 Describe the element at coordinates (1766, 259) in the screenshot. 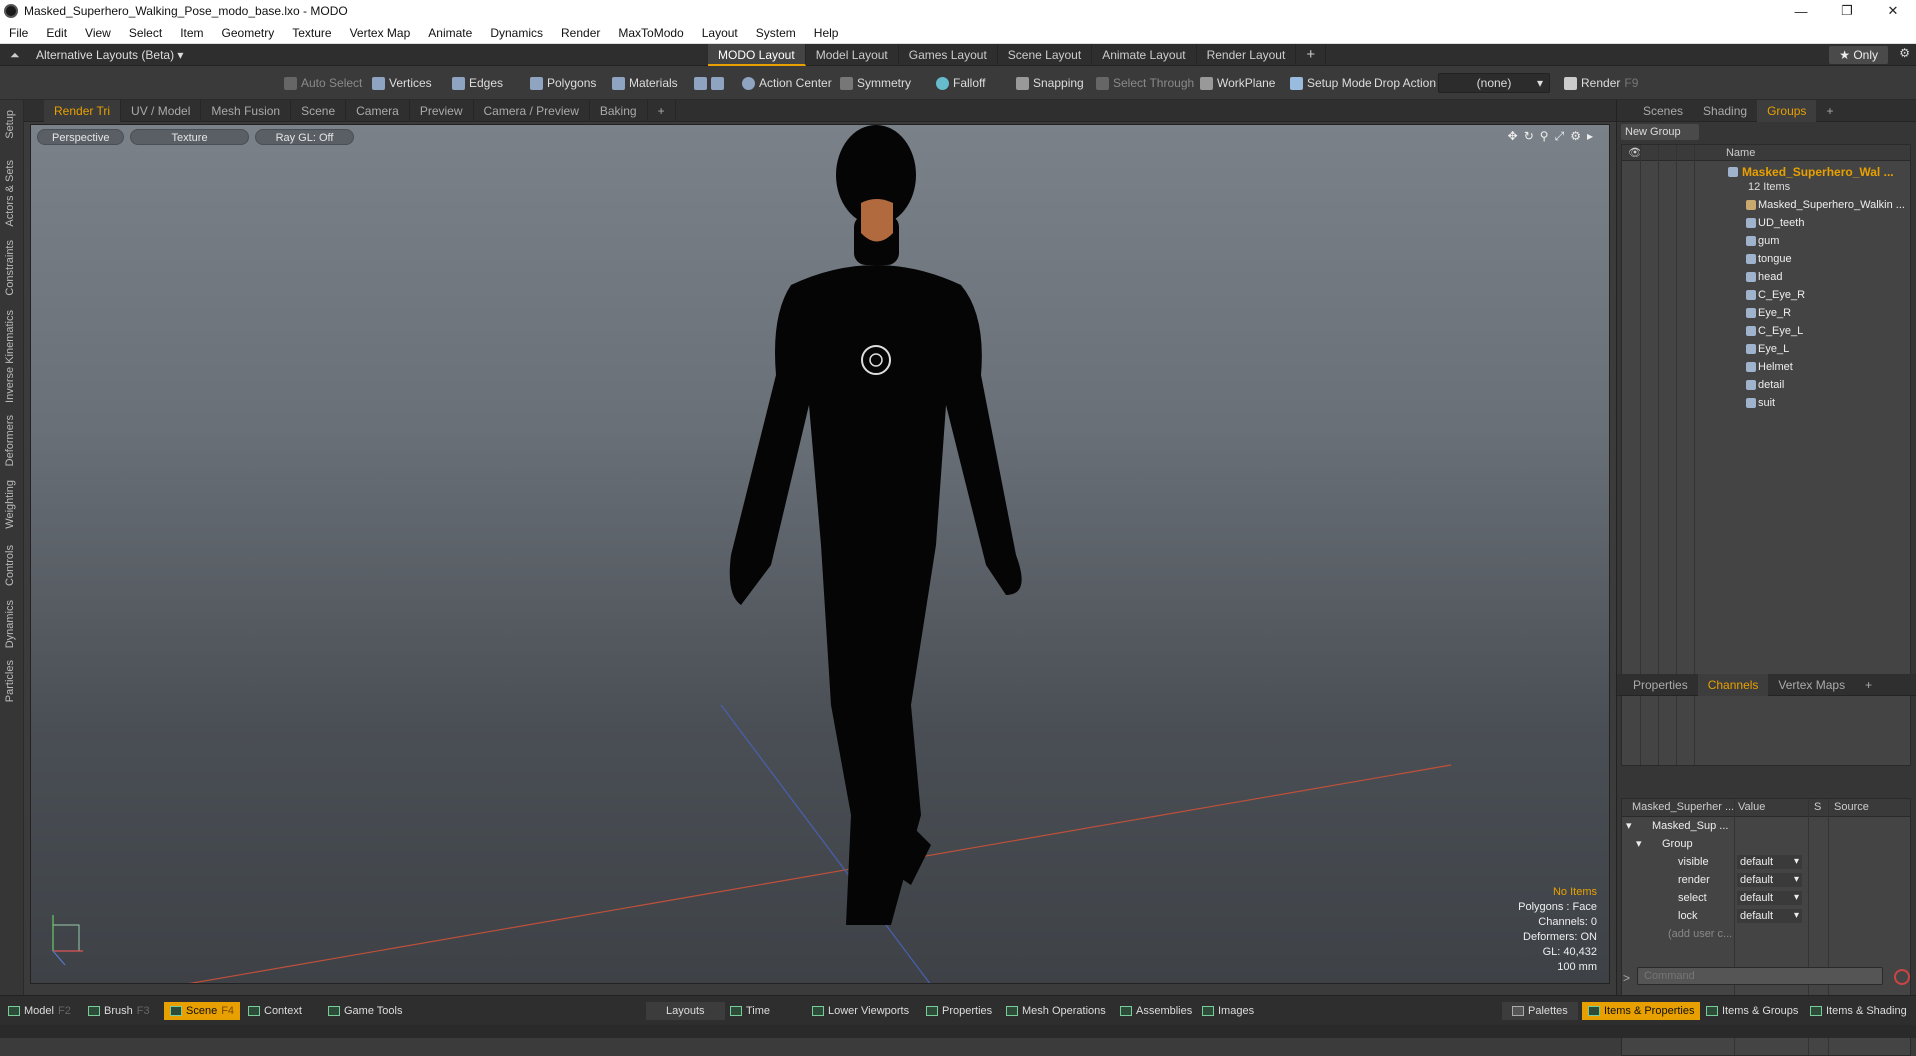

I see `list-item: tongue` at that location.